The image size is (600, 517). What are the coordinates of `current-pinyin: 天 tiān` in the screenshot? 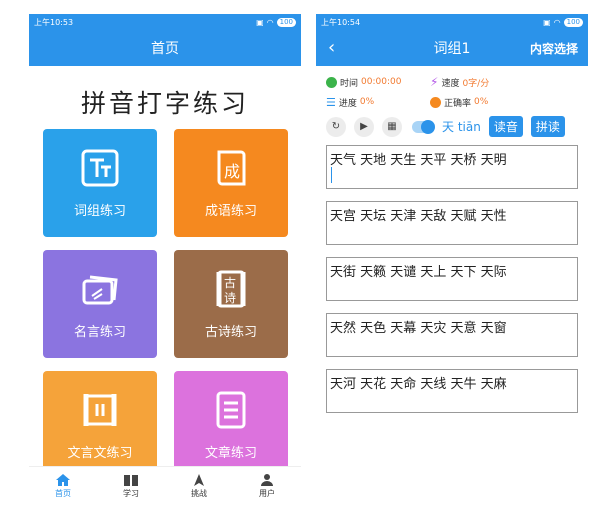 It's located at (461, 126).